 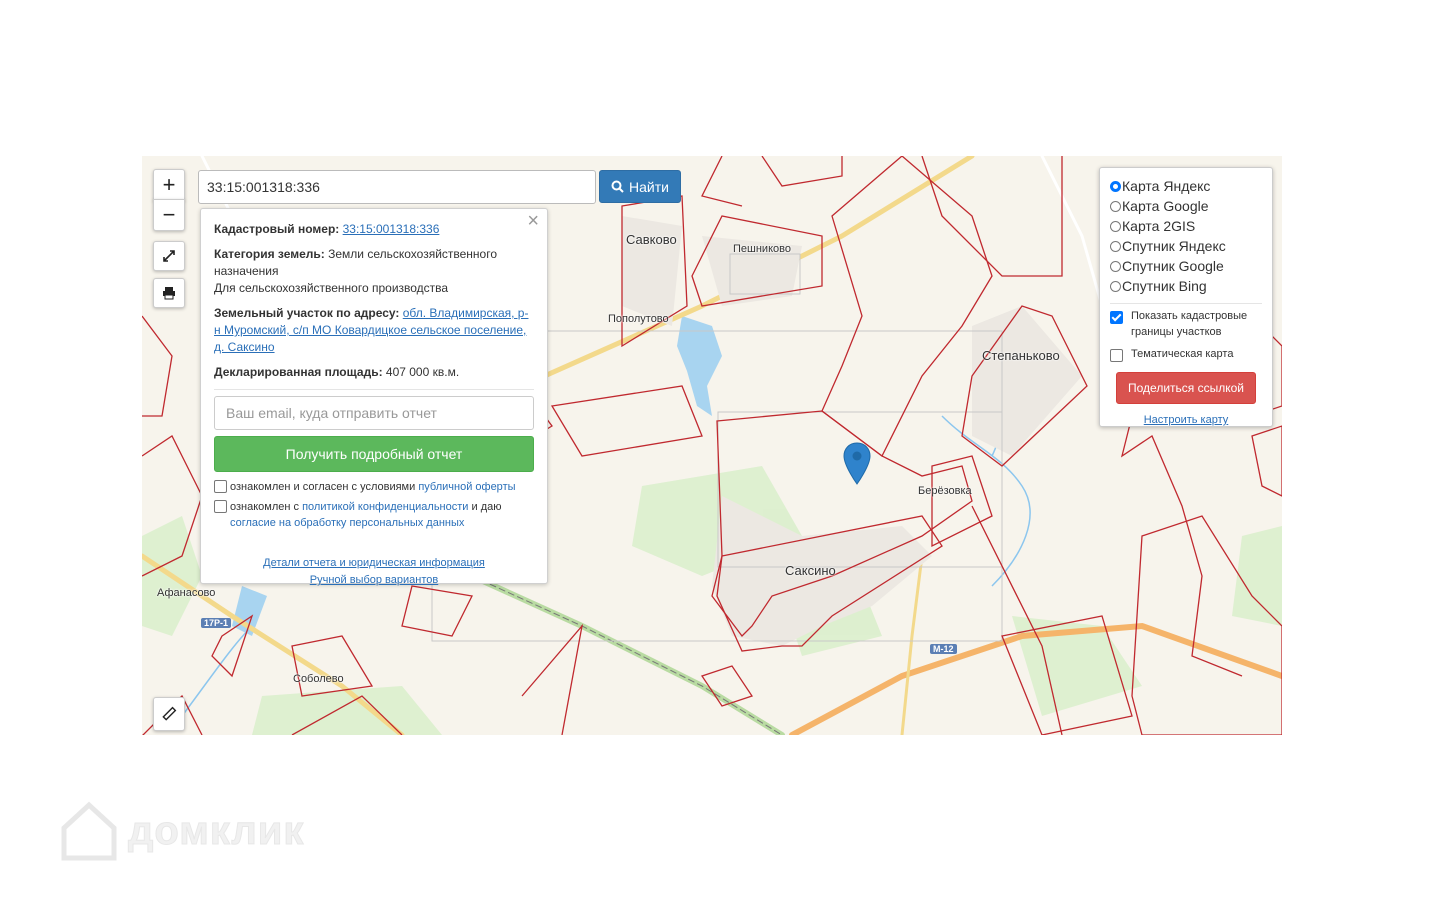 What do you see at coordinates (486, 507) in the screenshot?
I see `privacy-consent-mid: и даю` at bounding box center [486, 507].